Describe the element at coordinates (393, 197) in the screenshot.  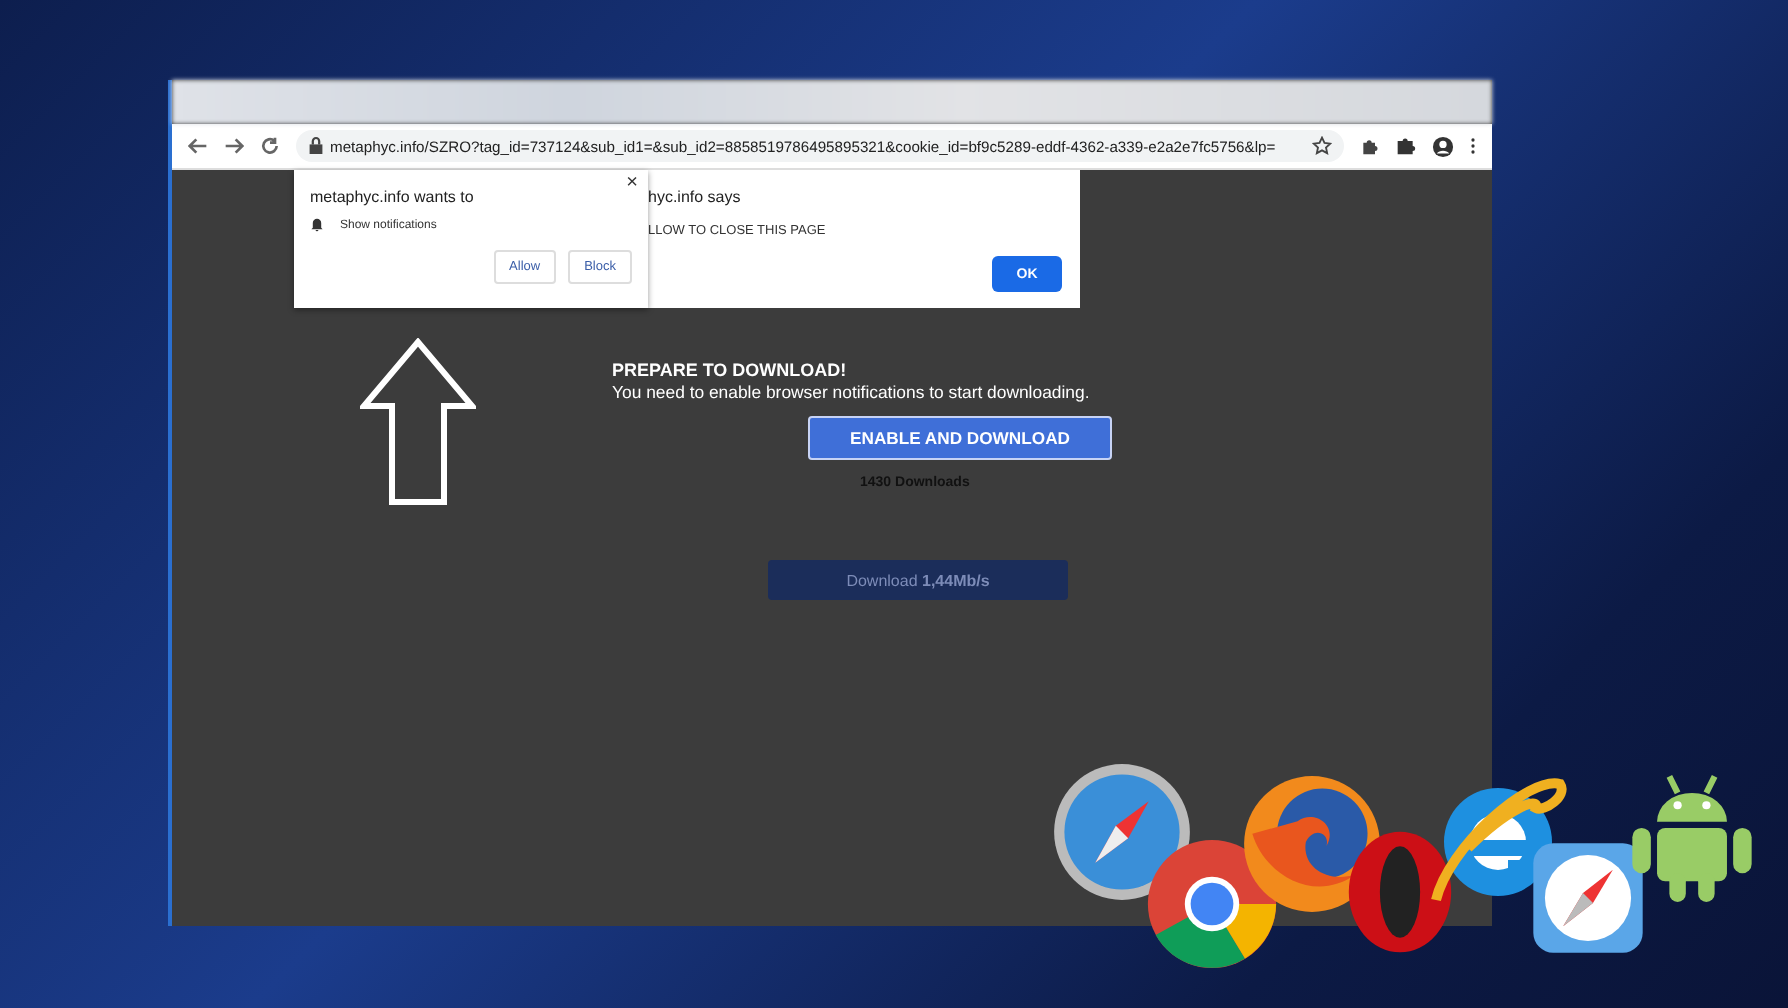
I see `prompt-title: metaphyc.info wants to` at that location.